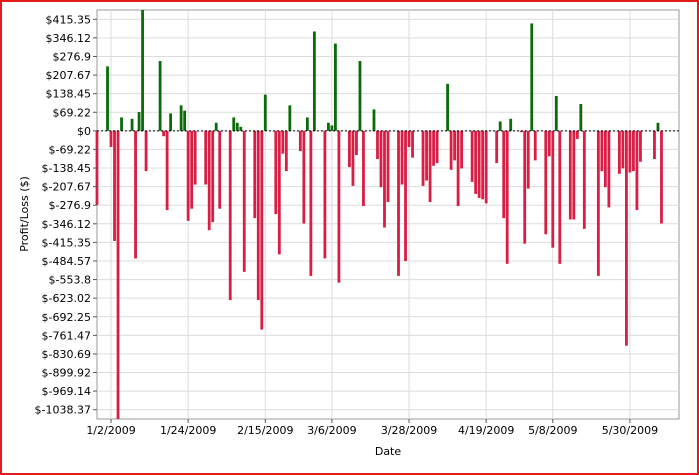 Image resolution: width=699 pixels, height=475 pixels. Describe the element at coordinates (66, 391) in the screenshot. I see `y-tick-label: $-969.14` at that location.